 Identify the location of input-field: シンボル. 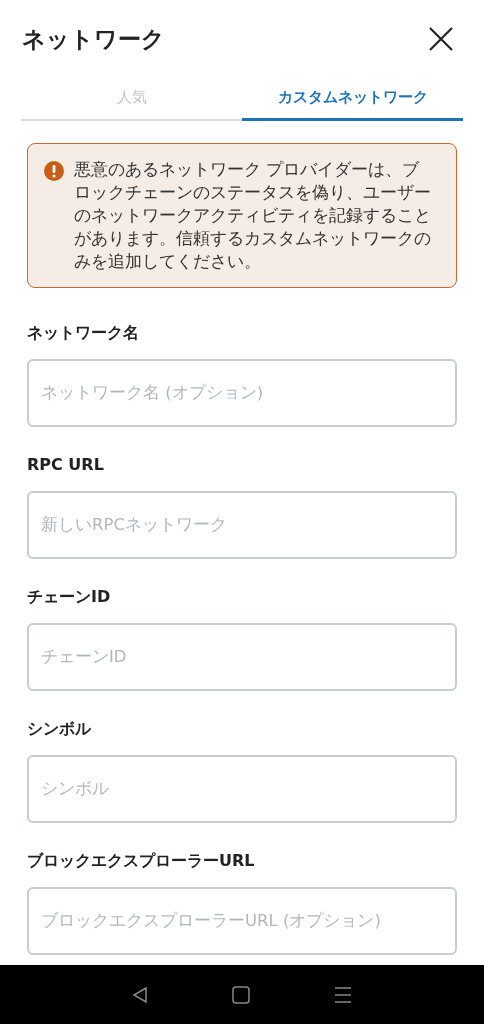
(242, 788).